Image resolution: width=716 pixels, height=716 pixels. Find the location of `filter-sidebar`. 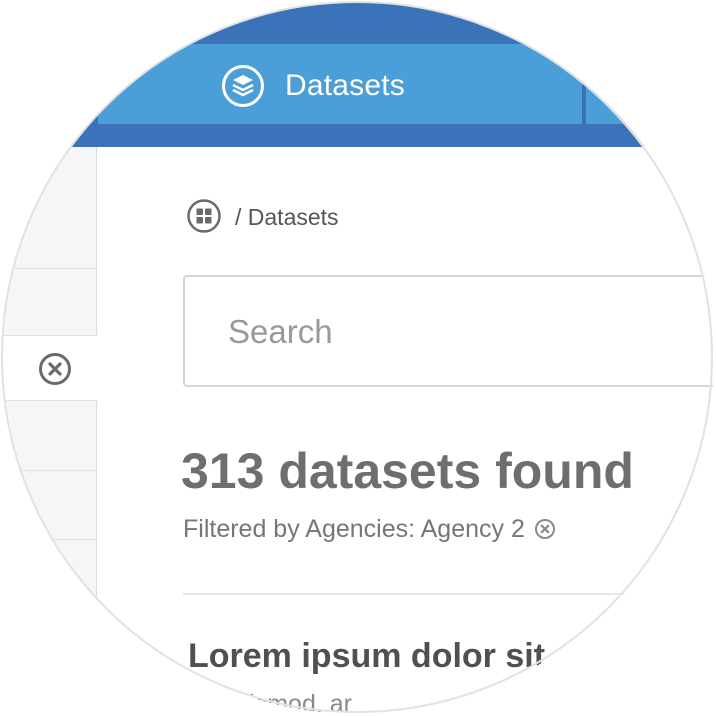

filter-sidebar is located at coordinates (49, 430).